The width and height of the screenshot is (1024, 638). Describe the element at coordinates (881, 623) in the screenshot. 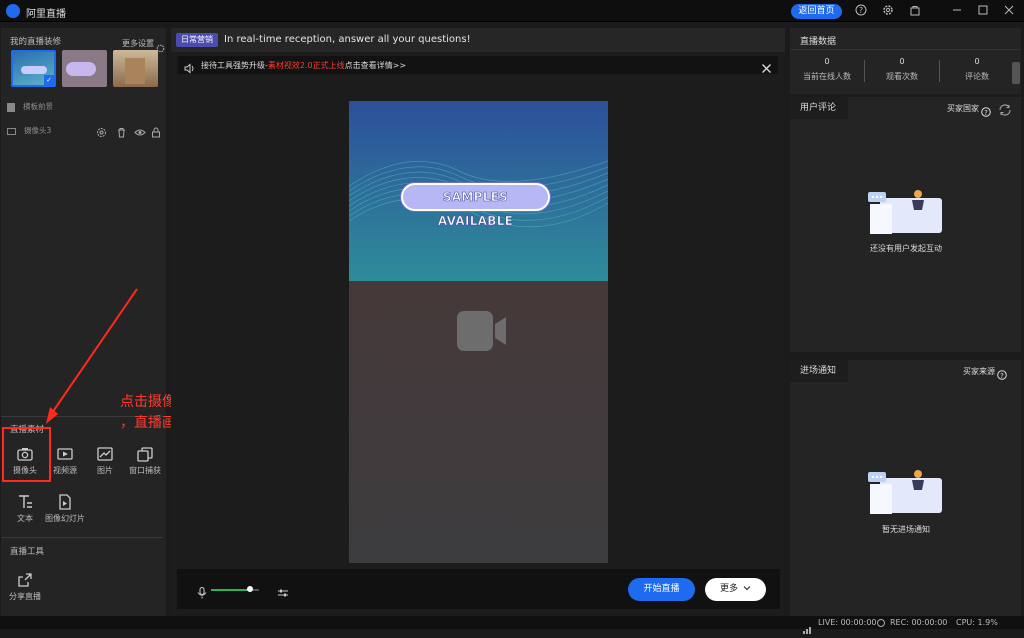

I see `record-icon` at that location.